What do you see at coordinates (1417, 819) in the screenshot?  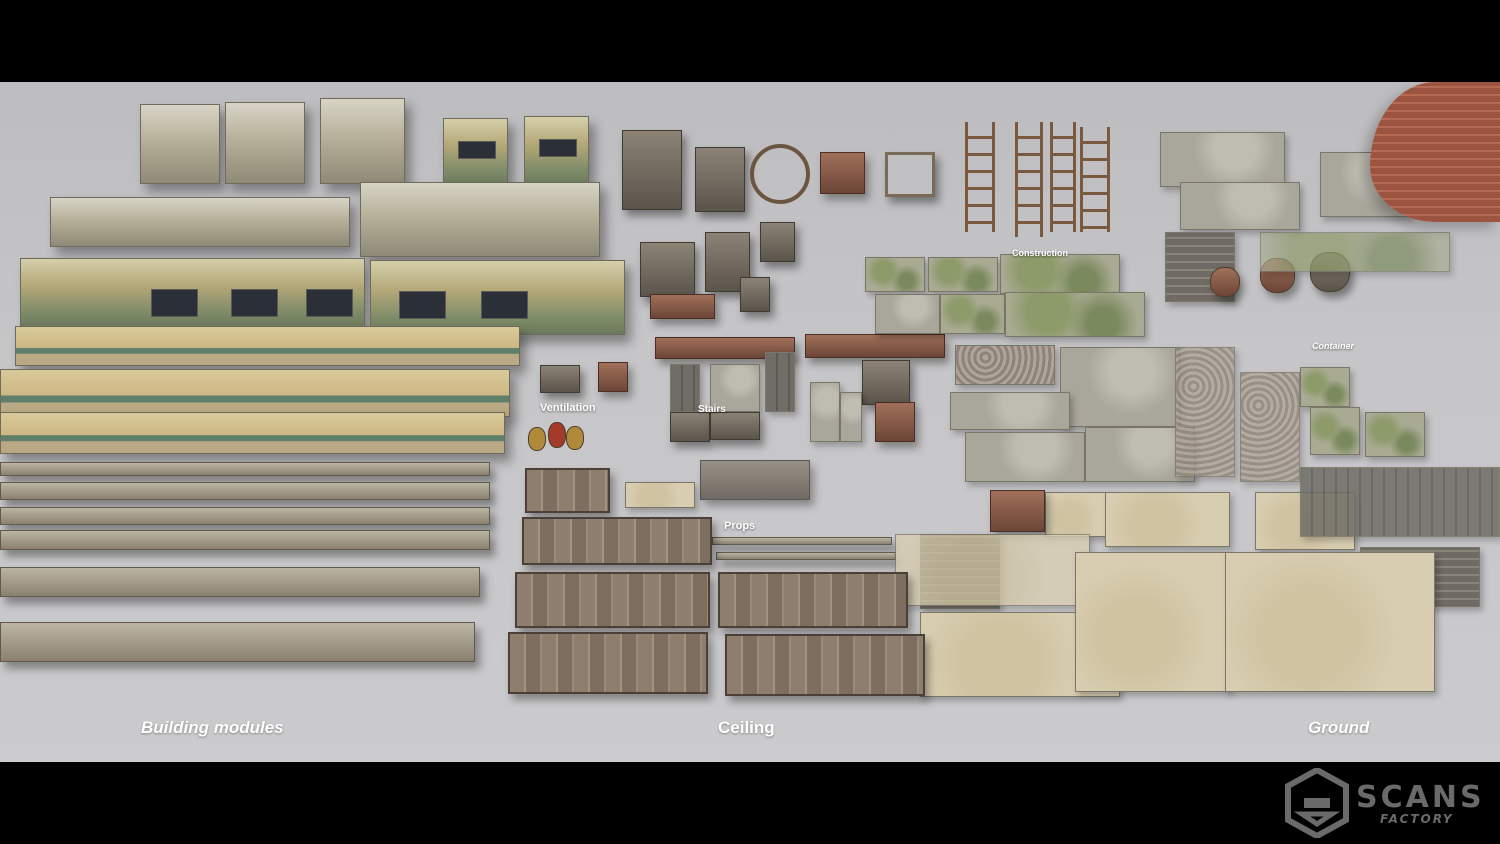 I see `logo-subtitle: FACTORY` at bounding box center [1417, 819].